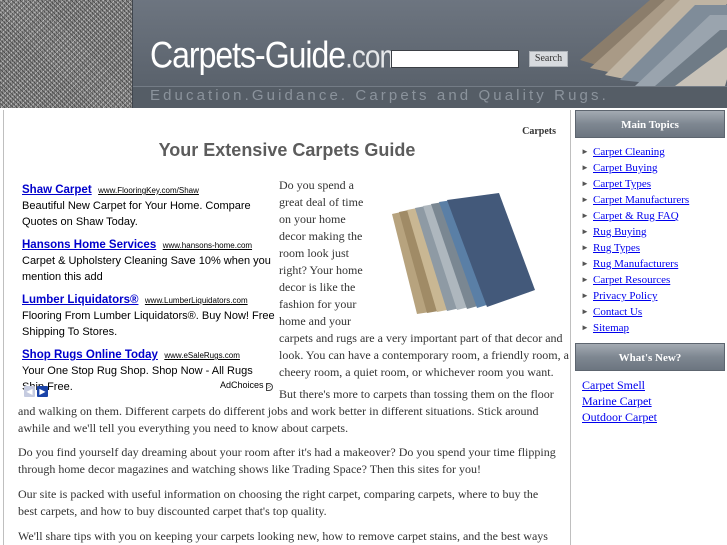  I want to click on topic-link: Carpet Buying, so click(625, 168).